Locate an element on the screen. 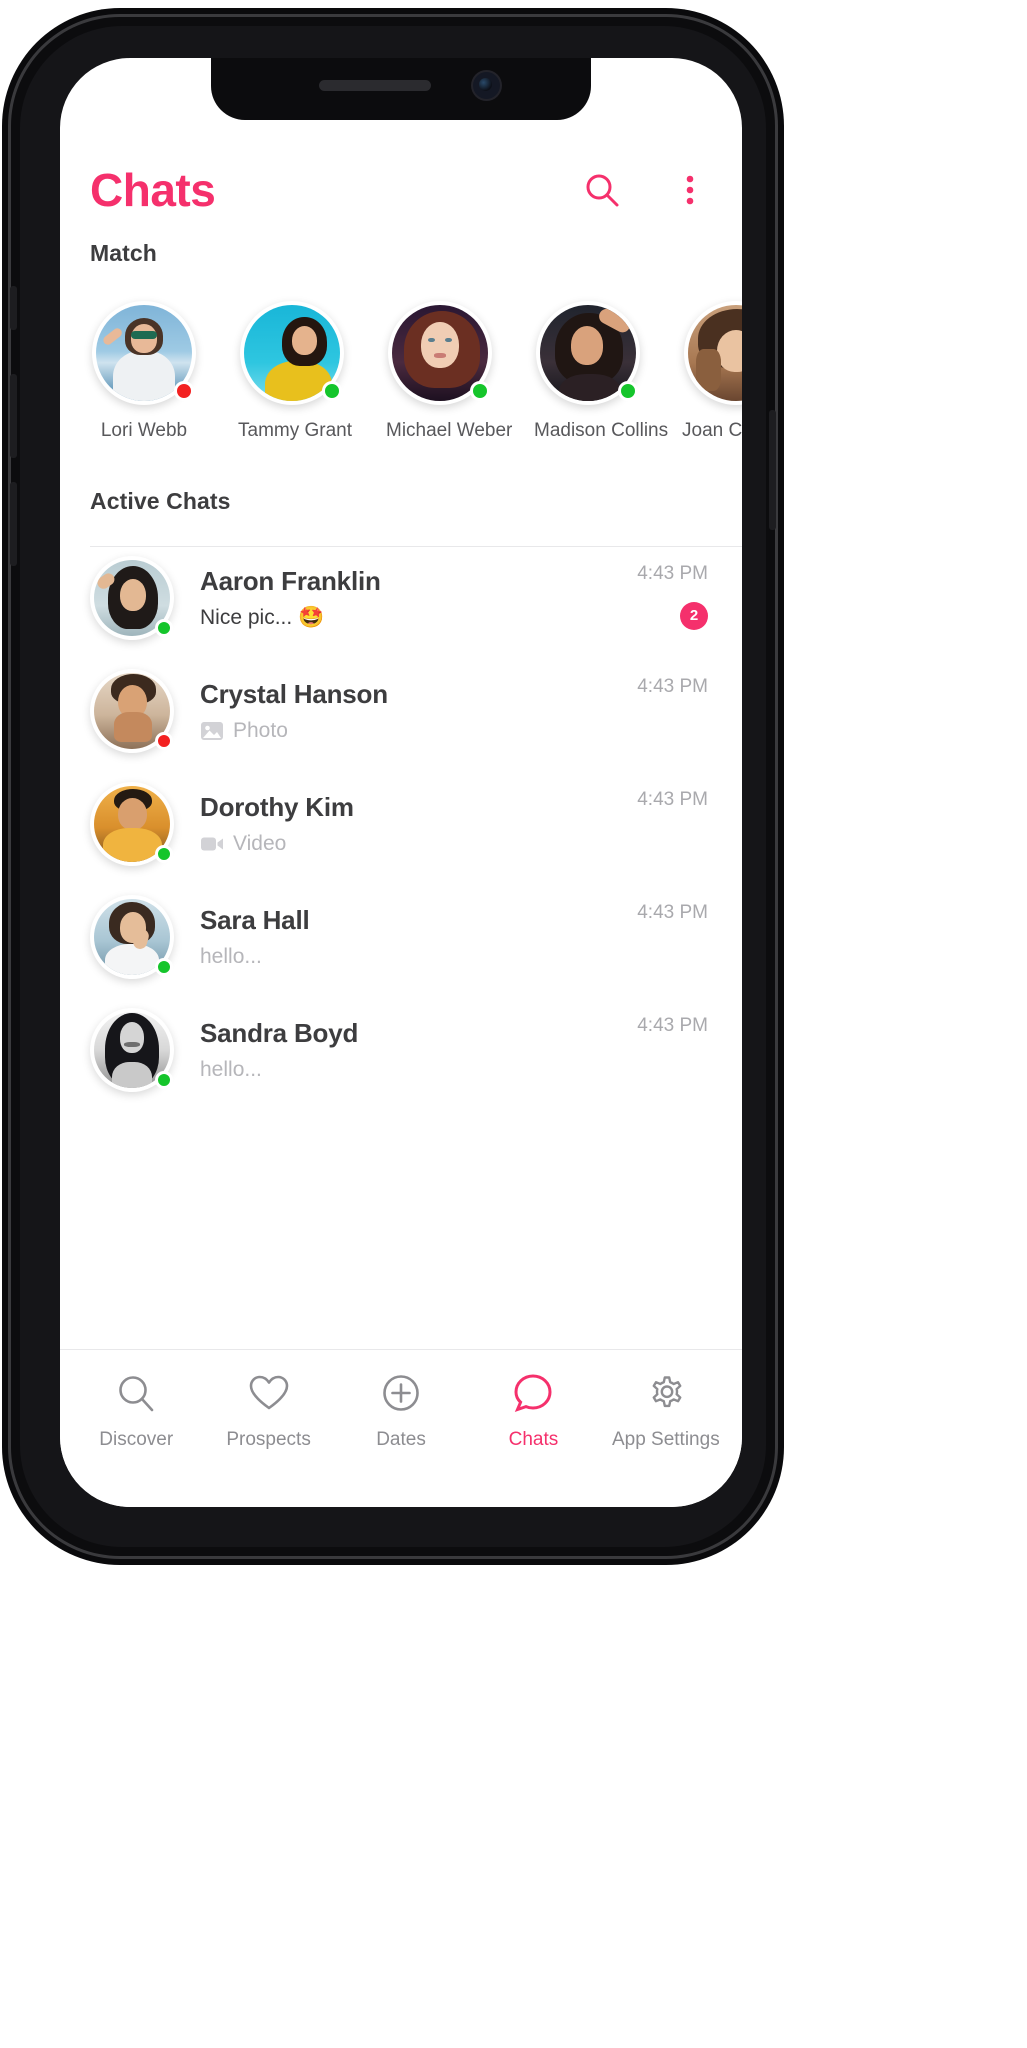 The height and width of the screenshot is (2048, 1027). match-name: Tammy Grant is located at coordinates (295, 430).